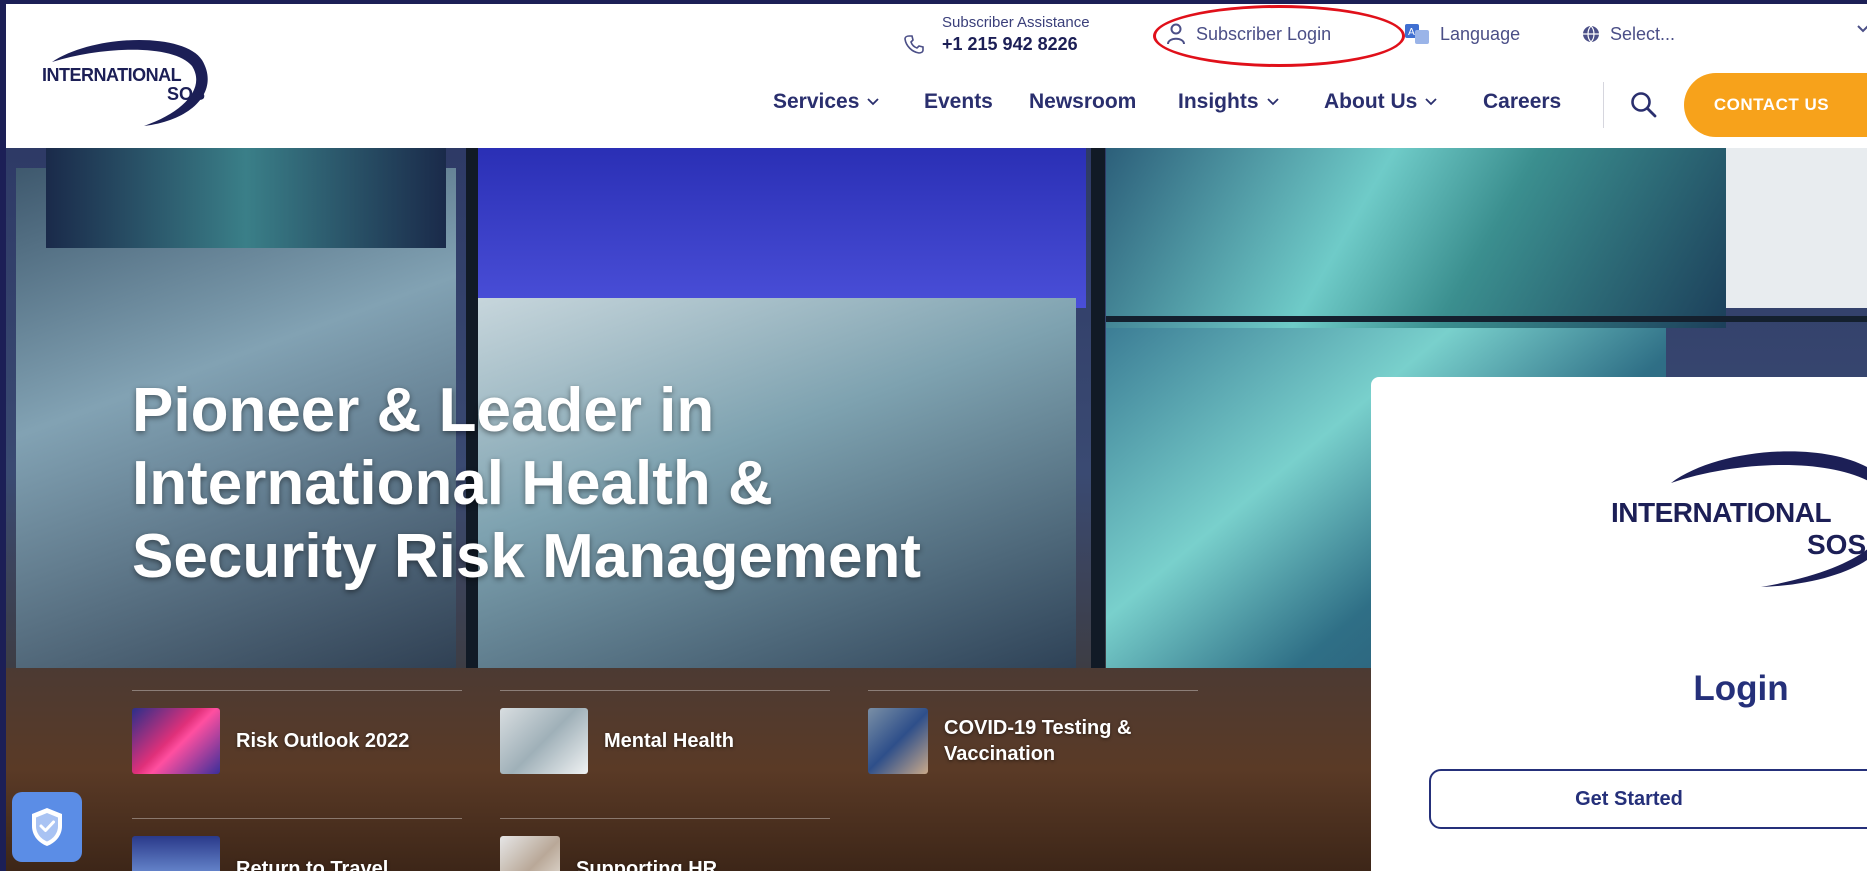 This screenshot has height=871, width=1867. I want to click on nav-services: Services, so click(826, 102).